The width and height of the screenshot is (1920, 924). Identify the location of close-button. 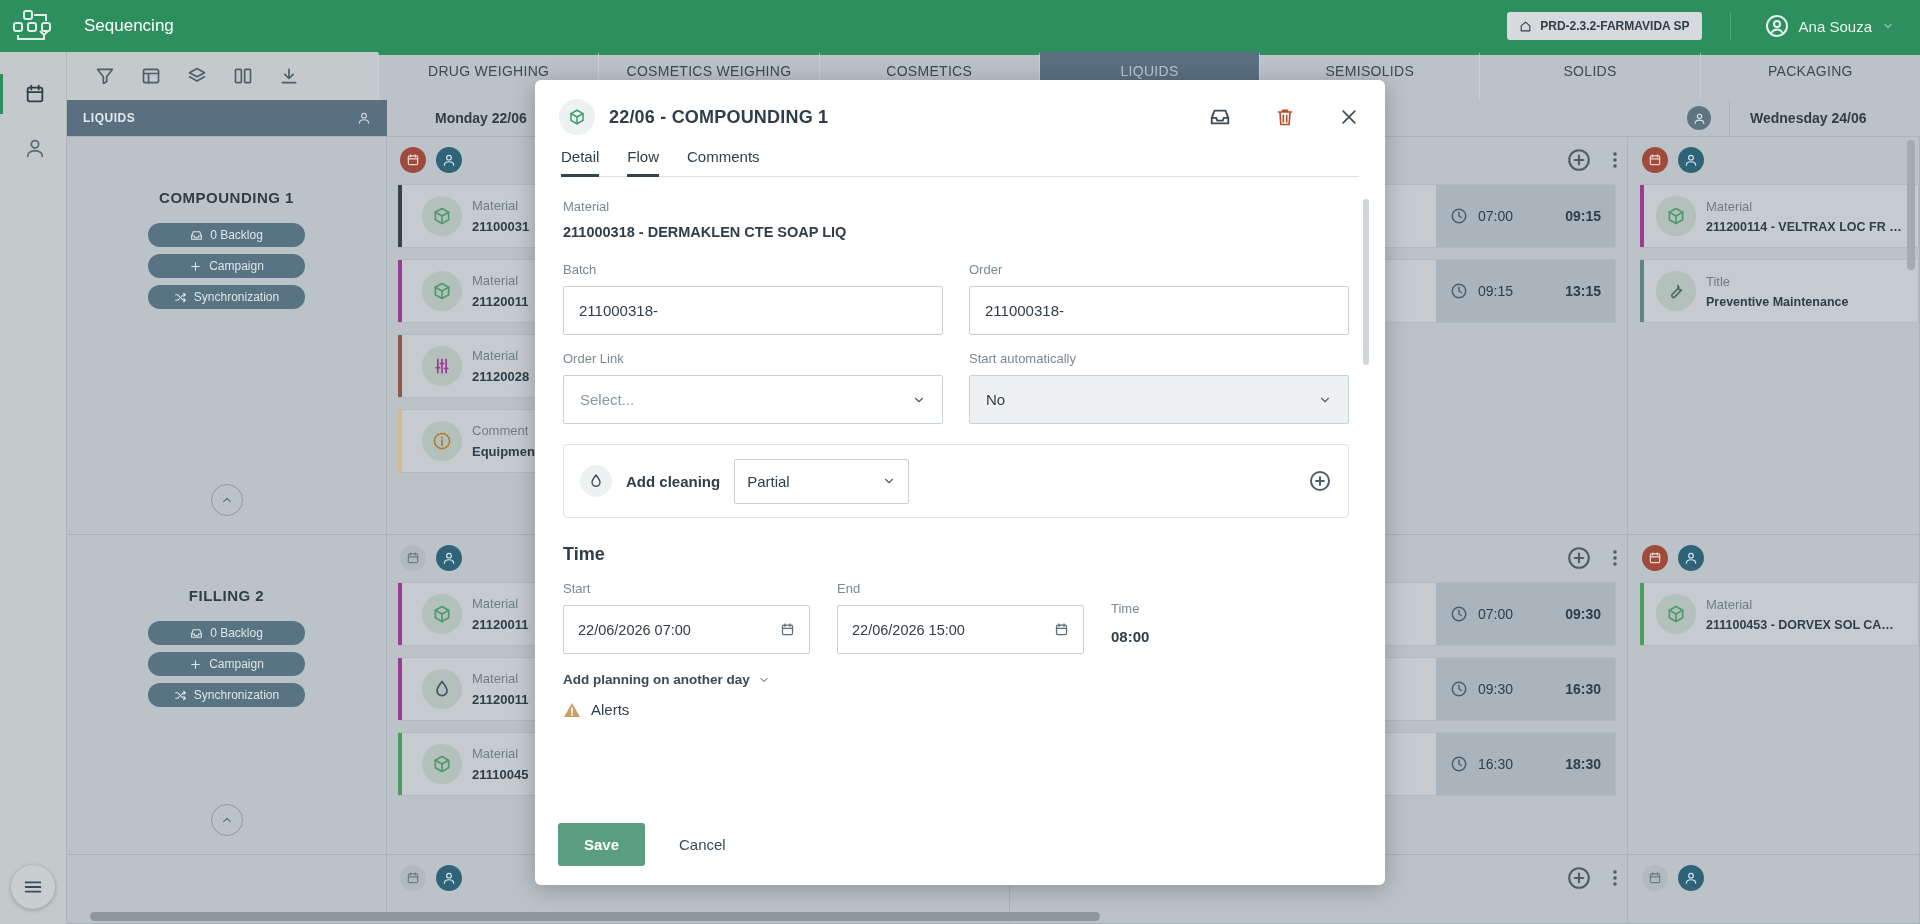
(1349, 117).